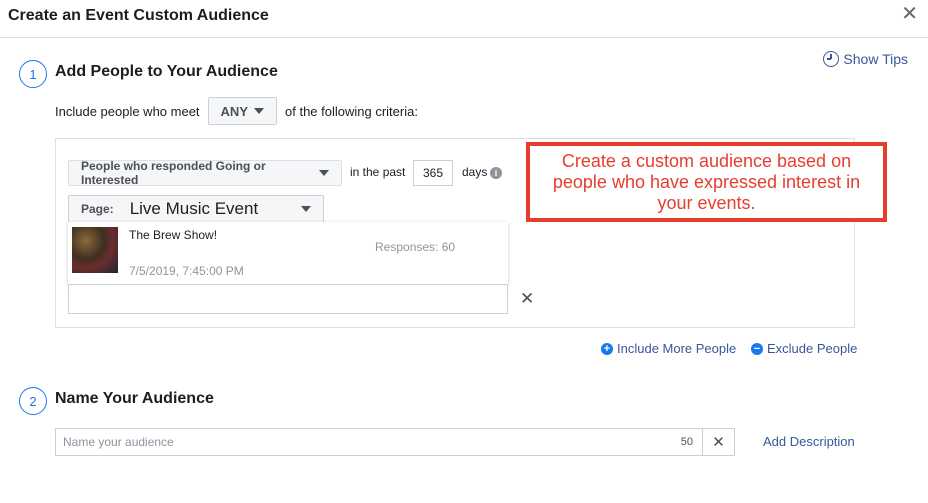 This screenshot has height=503, width=928. What do you see at coordinates (351, 111) in the screenshot?
I see `include-suffix: of the following criteria:` at bounding box center [351, 111].